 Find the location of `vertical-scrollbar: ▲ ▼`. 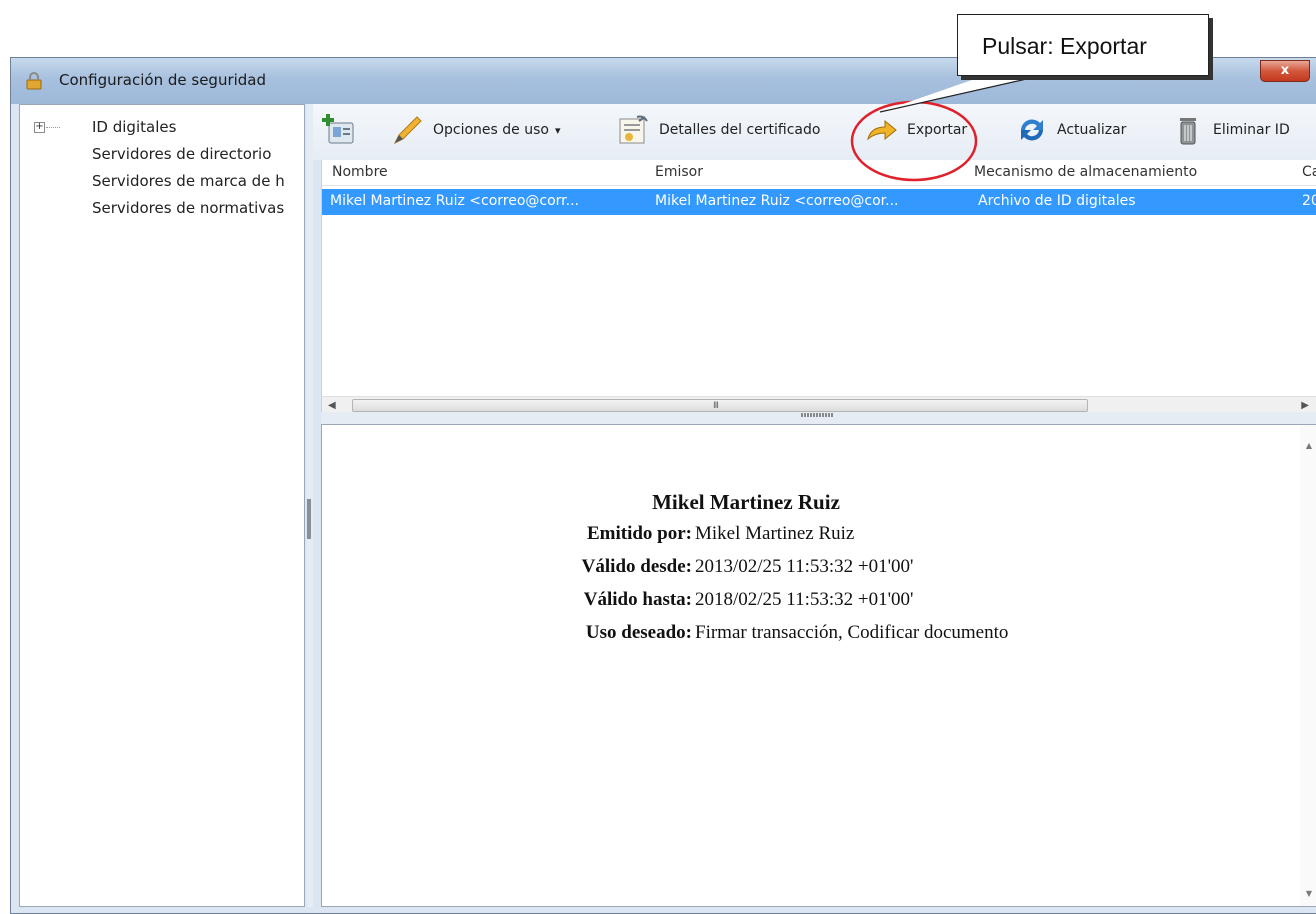

vertical-scrollbar: ▲ ▼ is located at coordinates (1308, 665).